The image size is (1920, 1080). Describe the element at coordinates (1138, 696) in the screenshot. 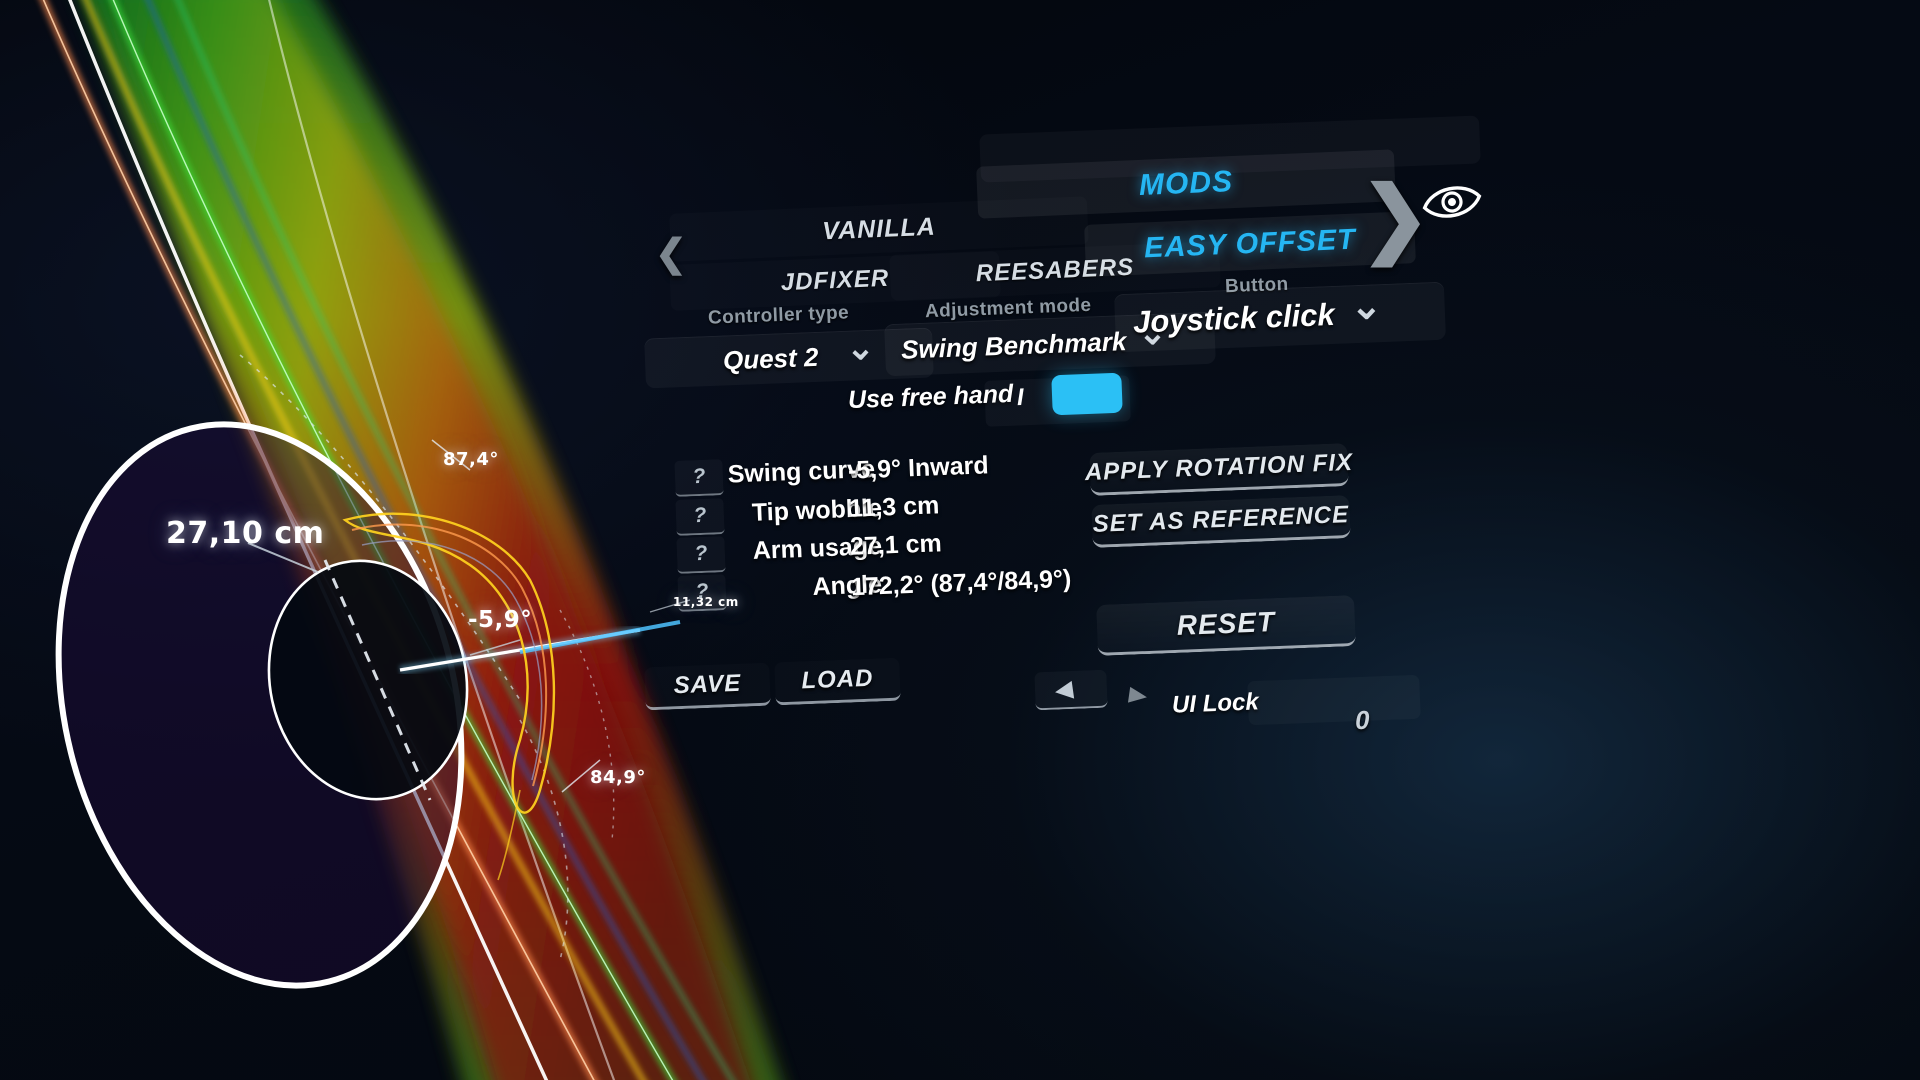

I see `right-triangle-icon` at that location.